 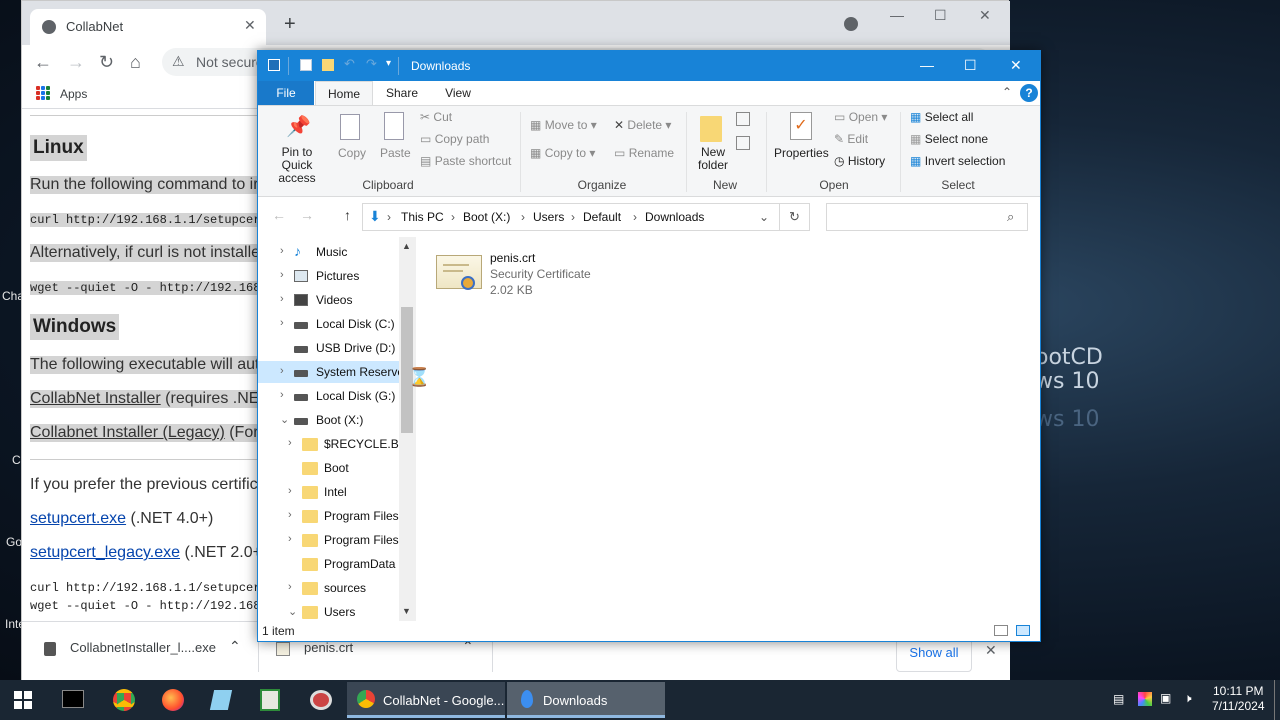 What do you see at coordinates (406, 246) in the screenshot?
I see `scroll-up-icon: ▲` at bounding box center [406, 246].